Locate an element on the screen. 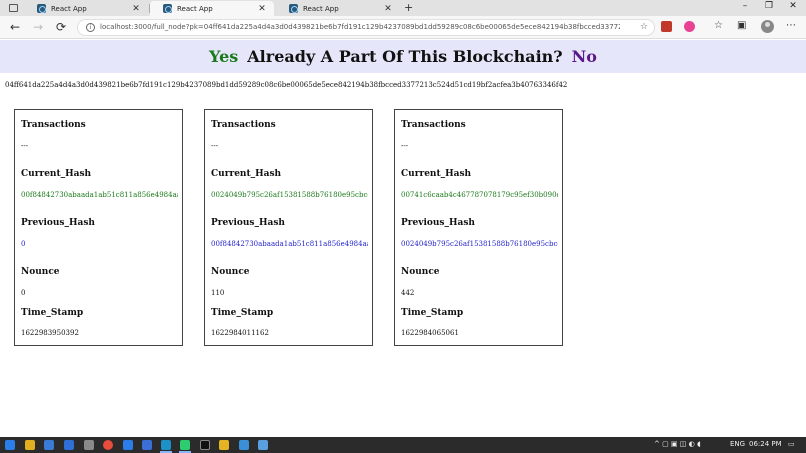 This screenshot has height=453, width=806. profile-icon is located at coordinates (767, 26).